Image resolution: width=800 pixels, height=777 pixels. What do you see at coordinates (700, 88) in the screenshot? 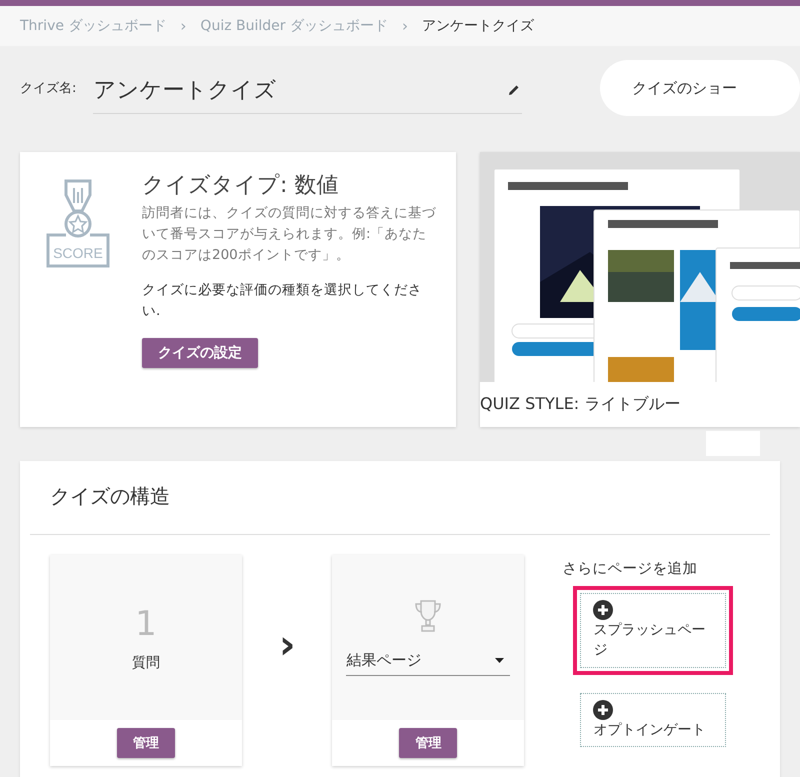
I see `quiz-show-button: クイズのショー` at bounding box center [700, 88].